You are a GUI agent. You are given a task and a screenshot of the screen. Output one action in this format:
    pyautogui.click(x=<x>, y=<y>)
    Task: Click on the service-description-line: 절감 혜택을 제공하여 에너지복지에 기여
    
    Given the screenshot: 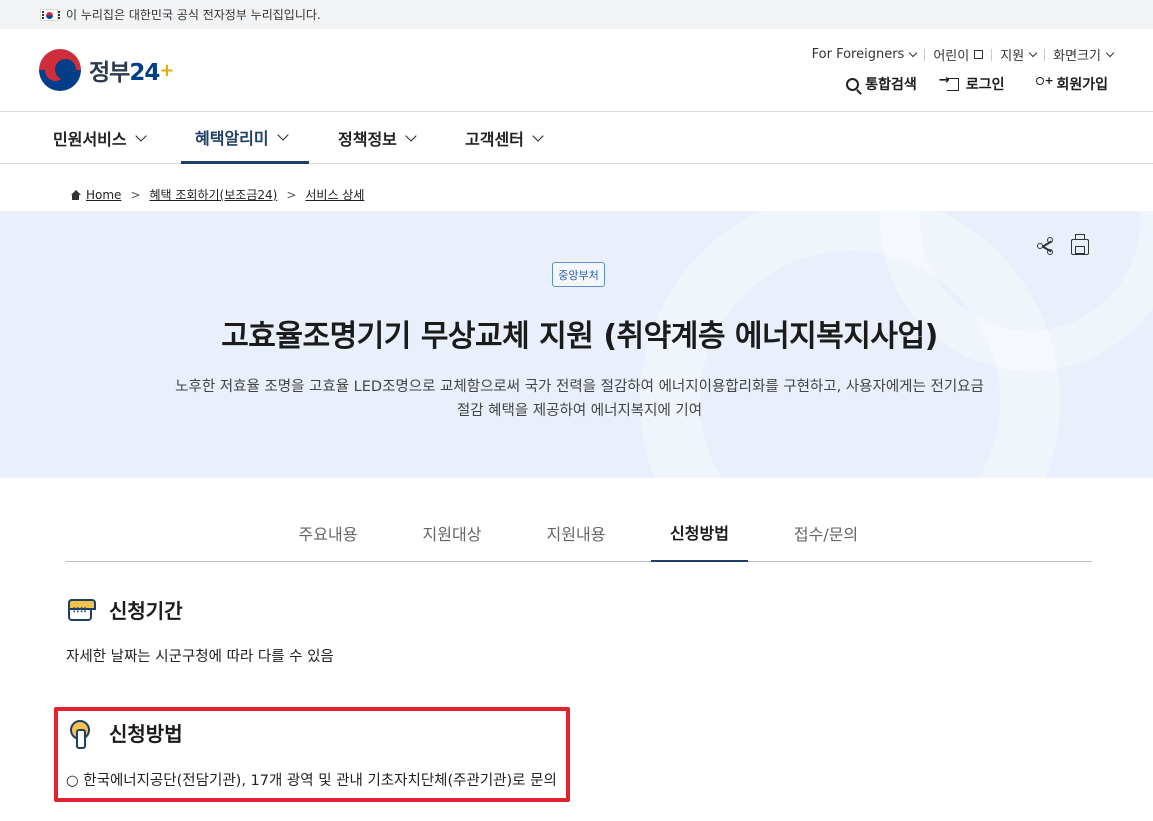 What is the action you would take?
    pyautogui.click(x=579, y=411)
    